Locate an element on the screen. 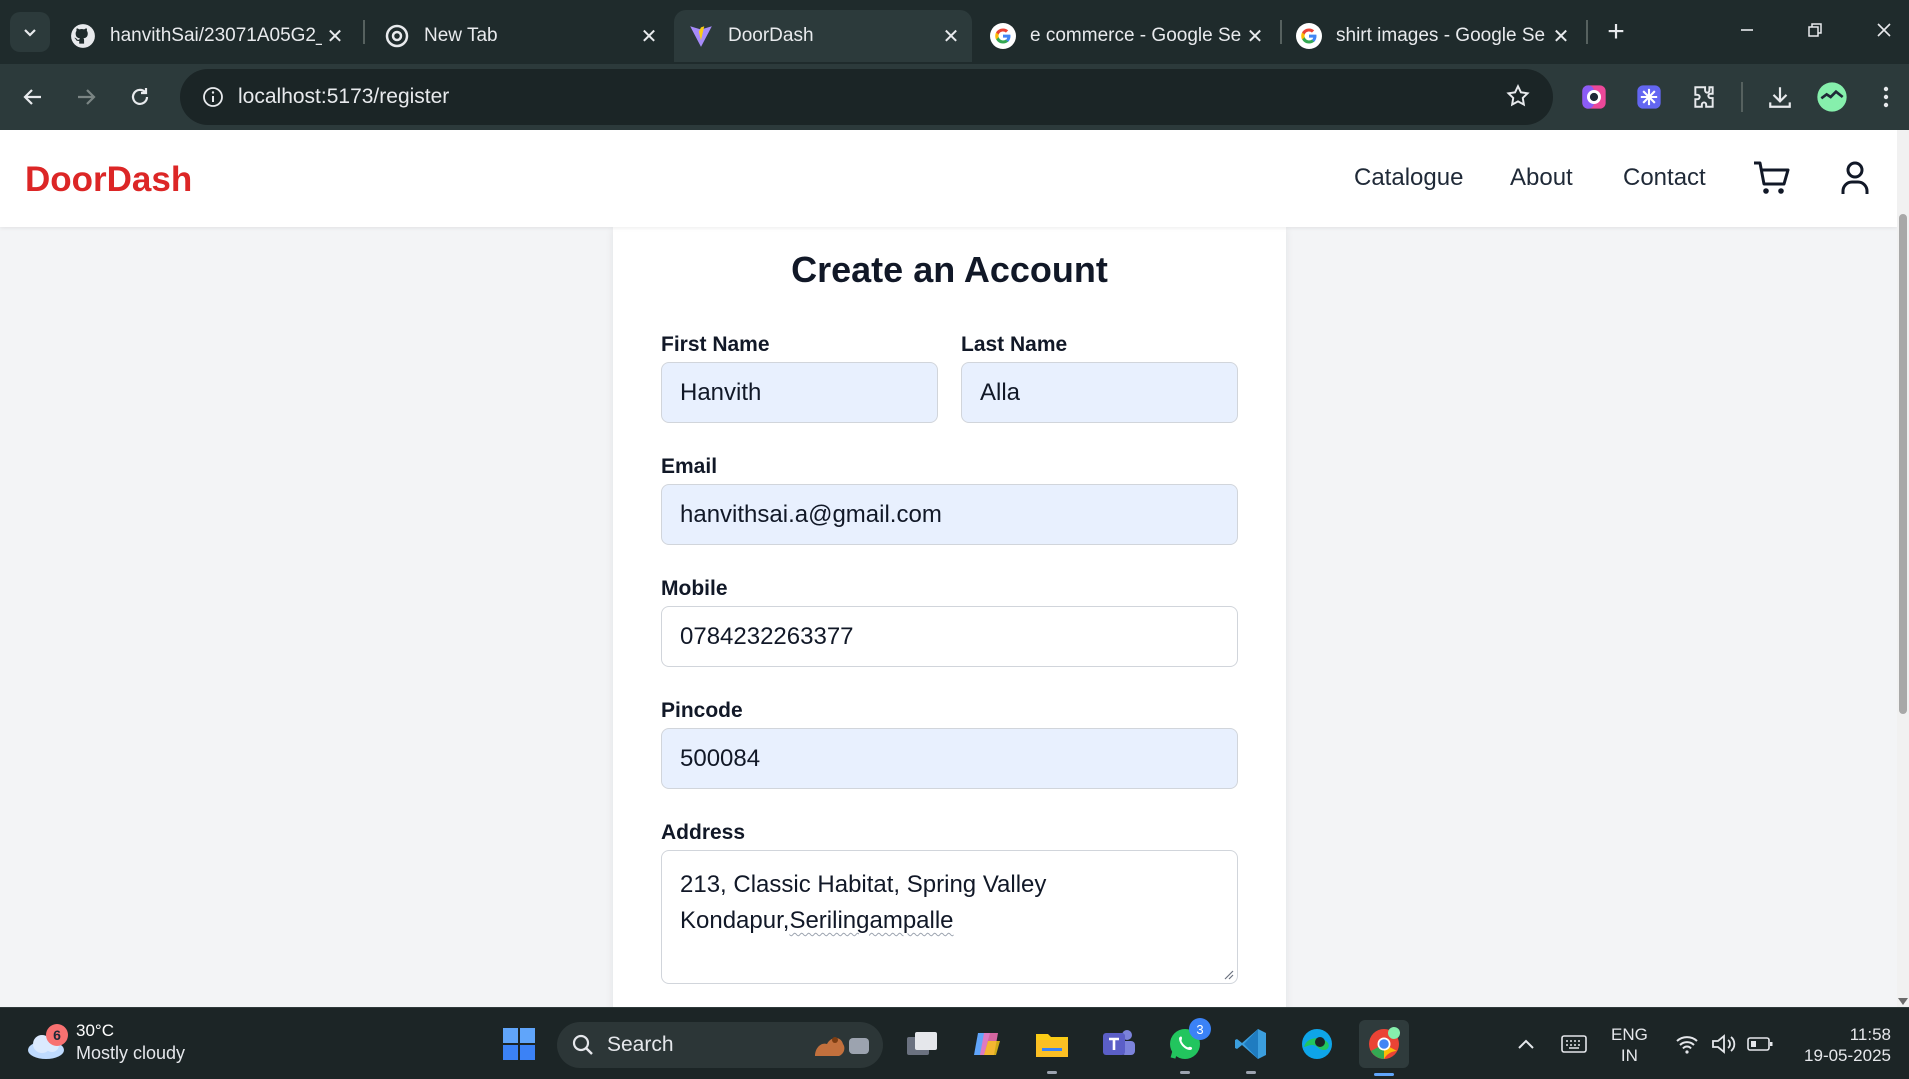 Image resolution: width=1909 pixels, height=1079 pixels. start-windows-icon is located at coordinates (519, 1044).